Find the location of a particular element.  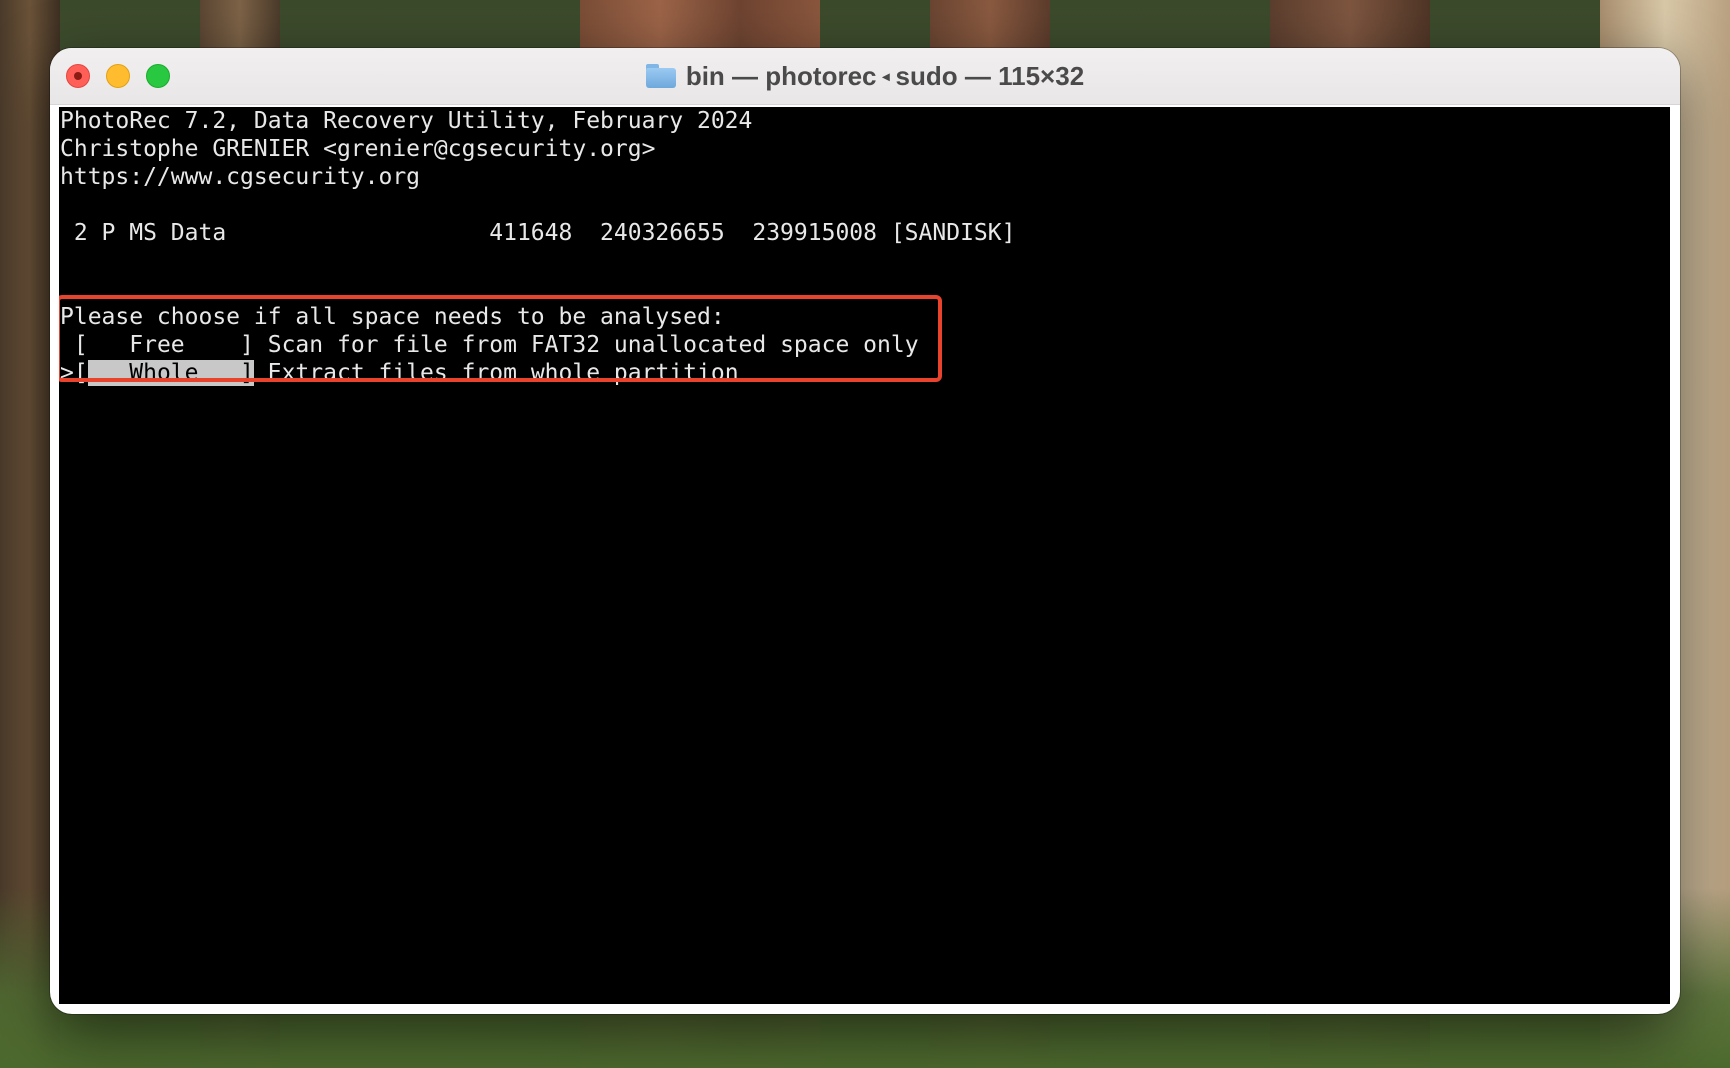

title-arrow-icon: ◂ is located at coordinates (886, 75).